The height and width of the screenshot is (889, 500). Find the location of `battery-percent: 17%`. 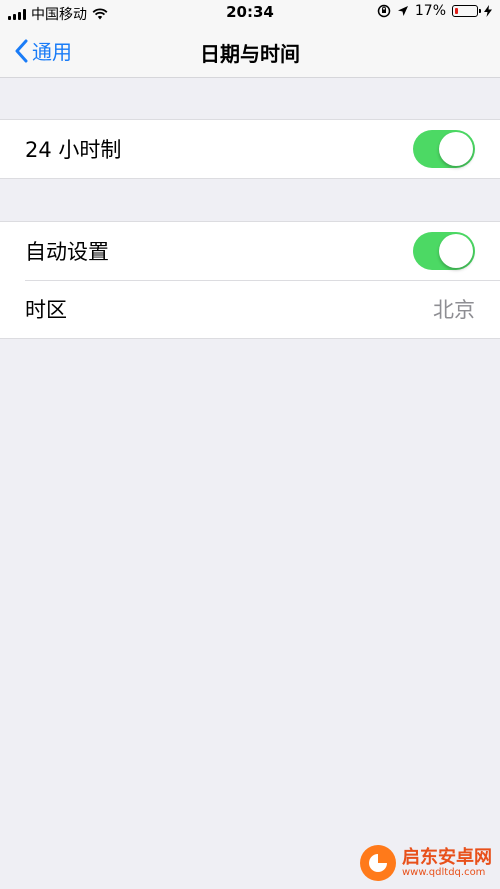

battery-percent: 17% is located at coordinates (430, 11).